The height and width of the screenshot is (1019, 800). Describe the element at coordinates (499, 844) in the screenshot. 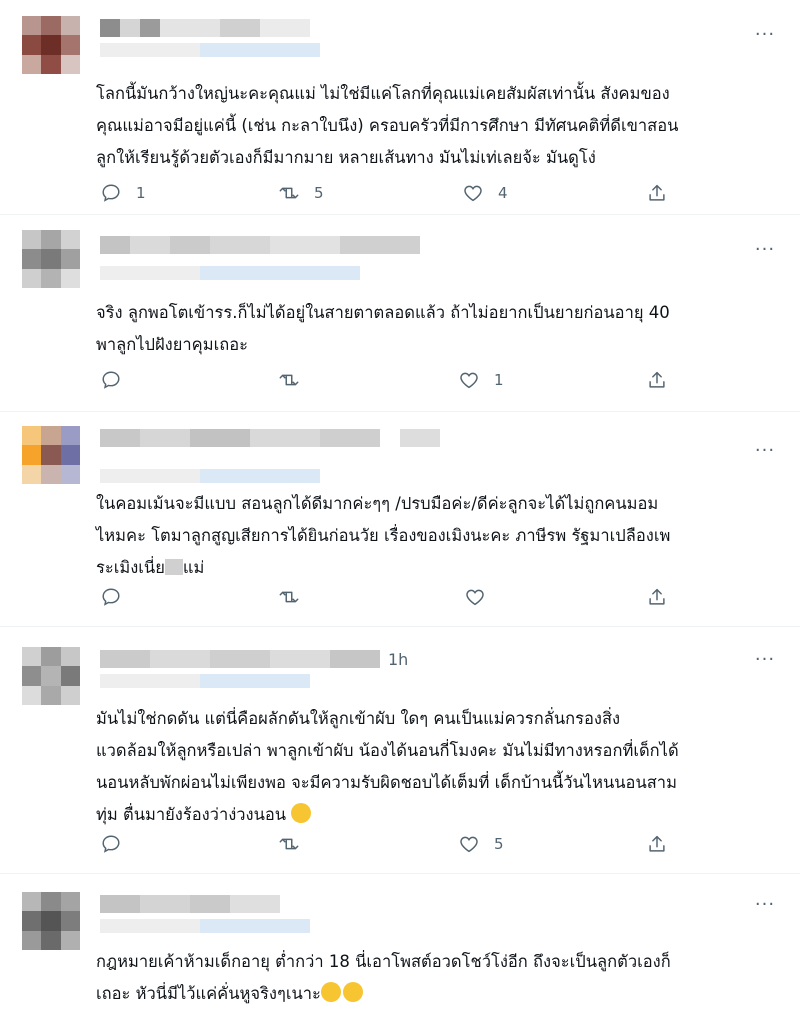

I see `like-count: 5` at that location.